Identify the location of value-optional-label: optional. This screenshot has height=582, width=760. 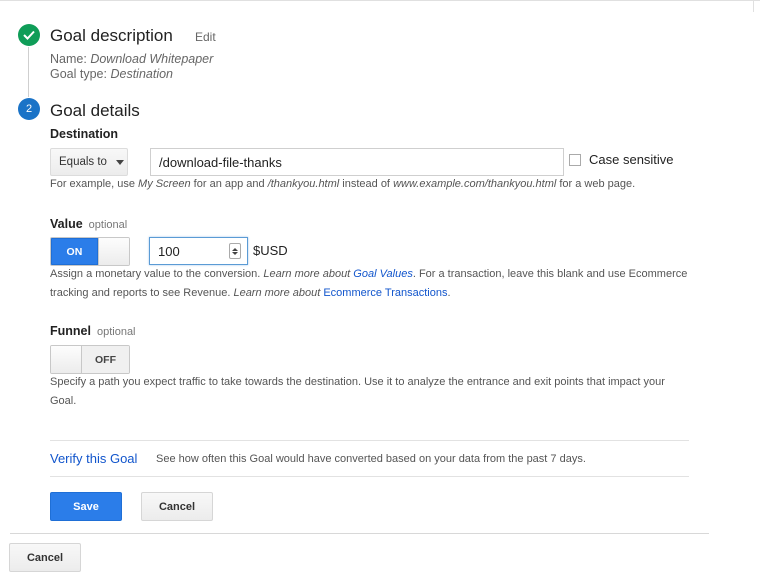
(108, 225).